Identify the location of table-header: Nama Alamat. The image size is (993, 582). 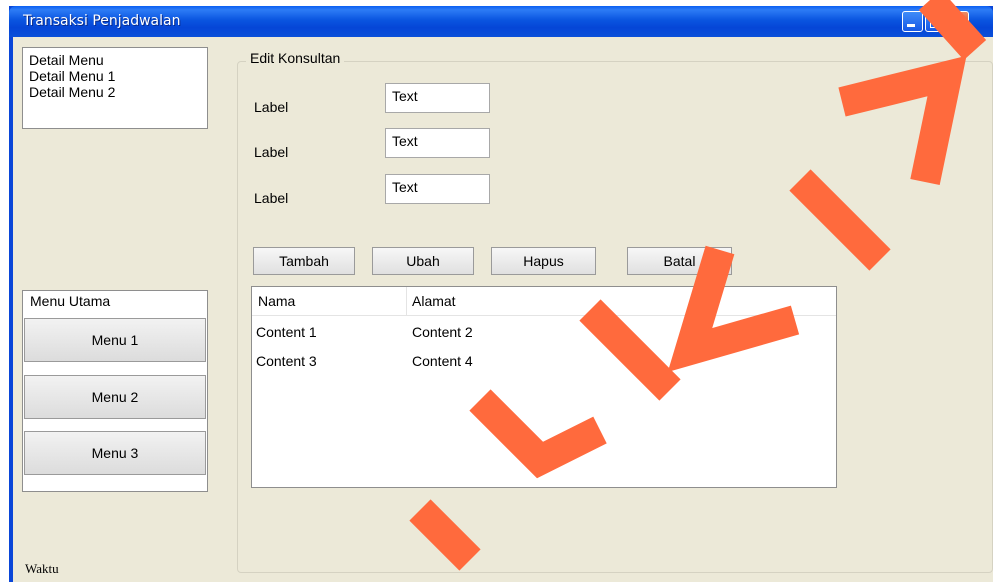
(544, 301).